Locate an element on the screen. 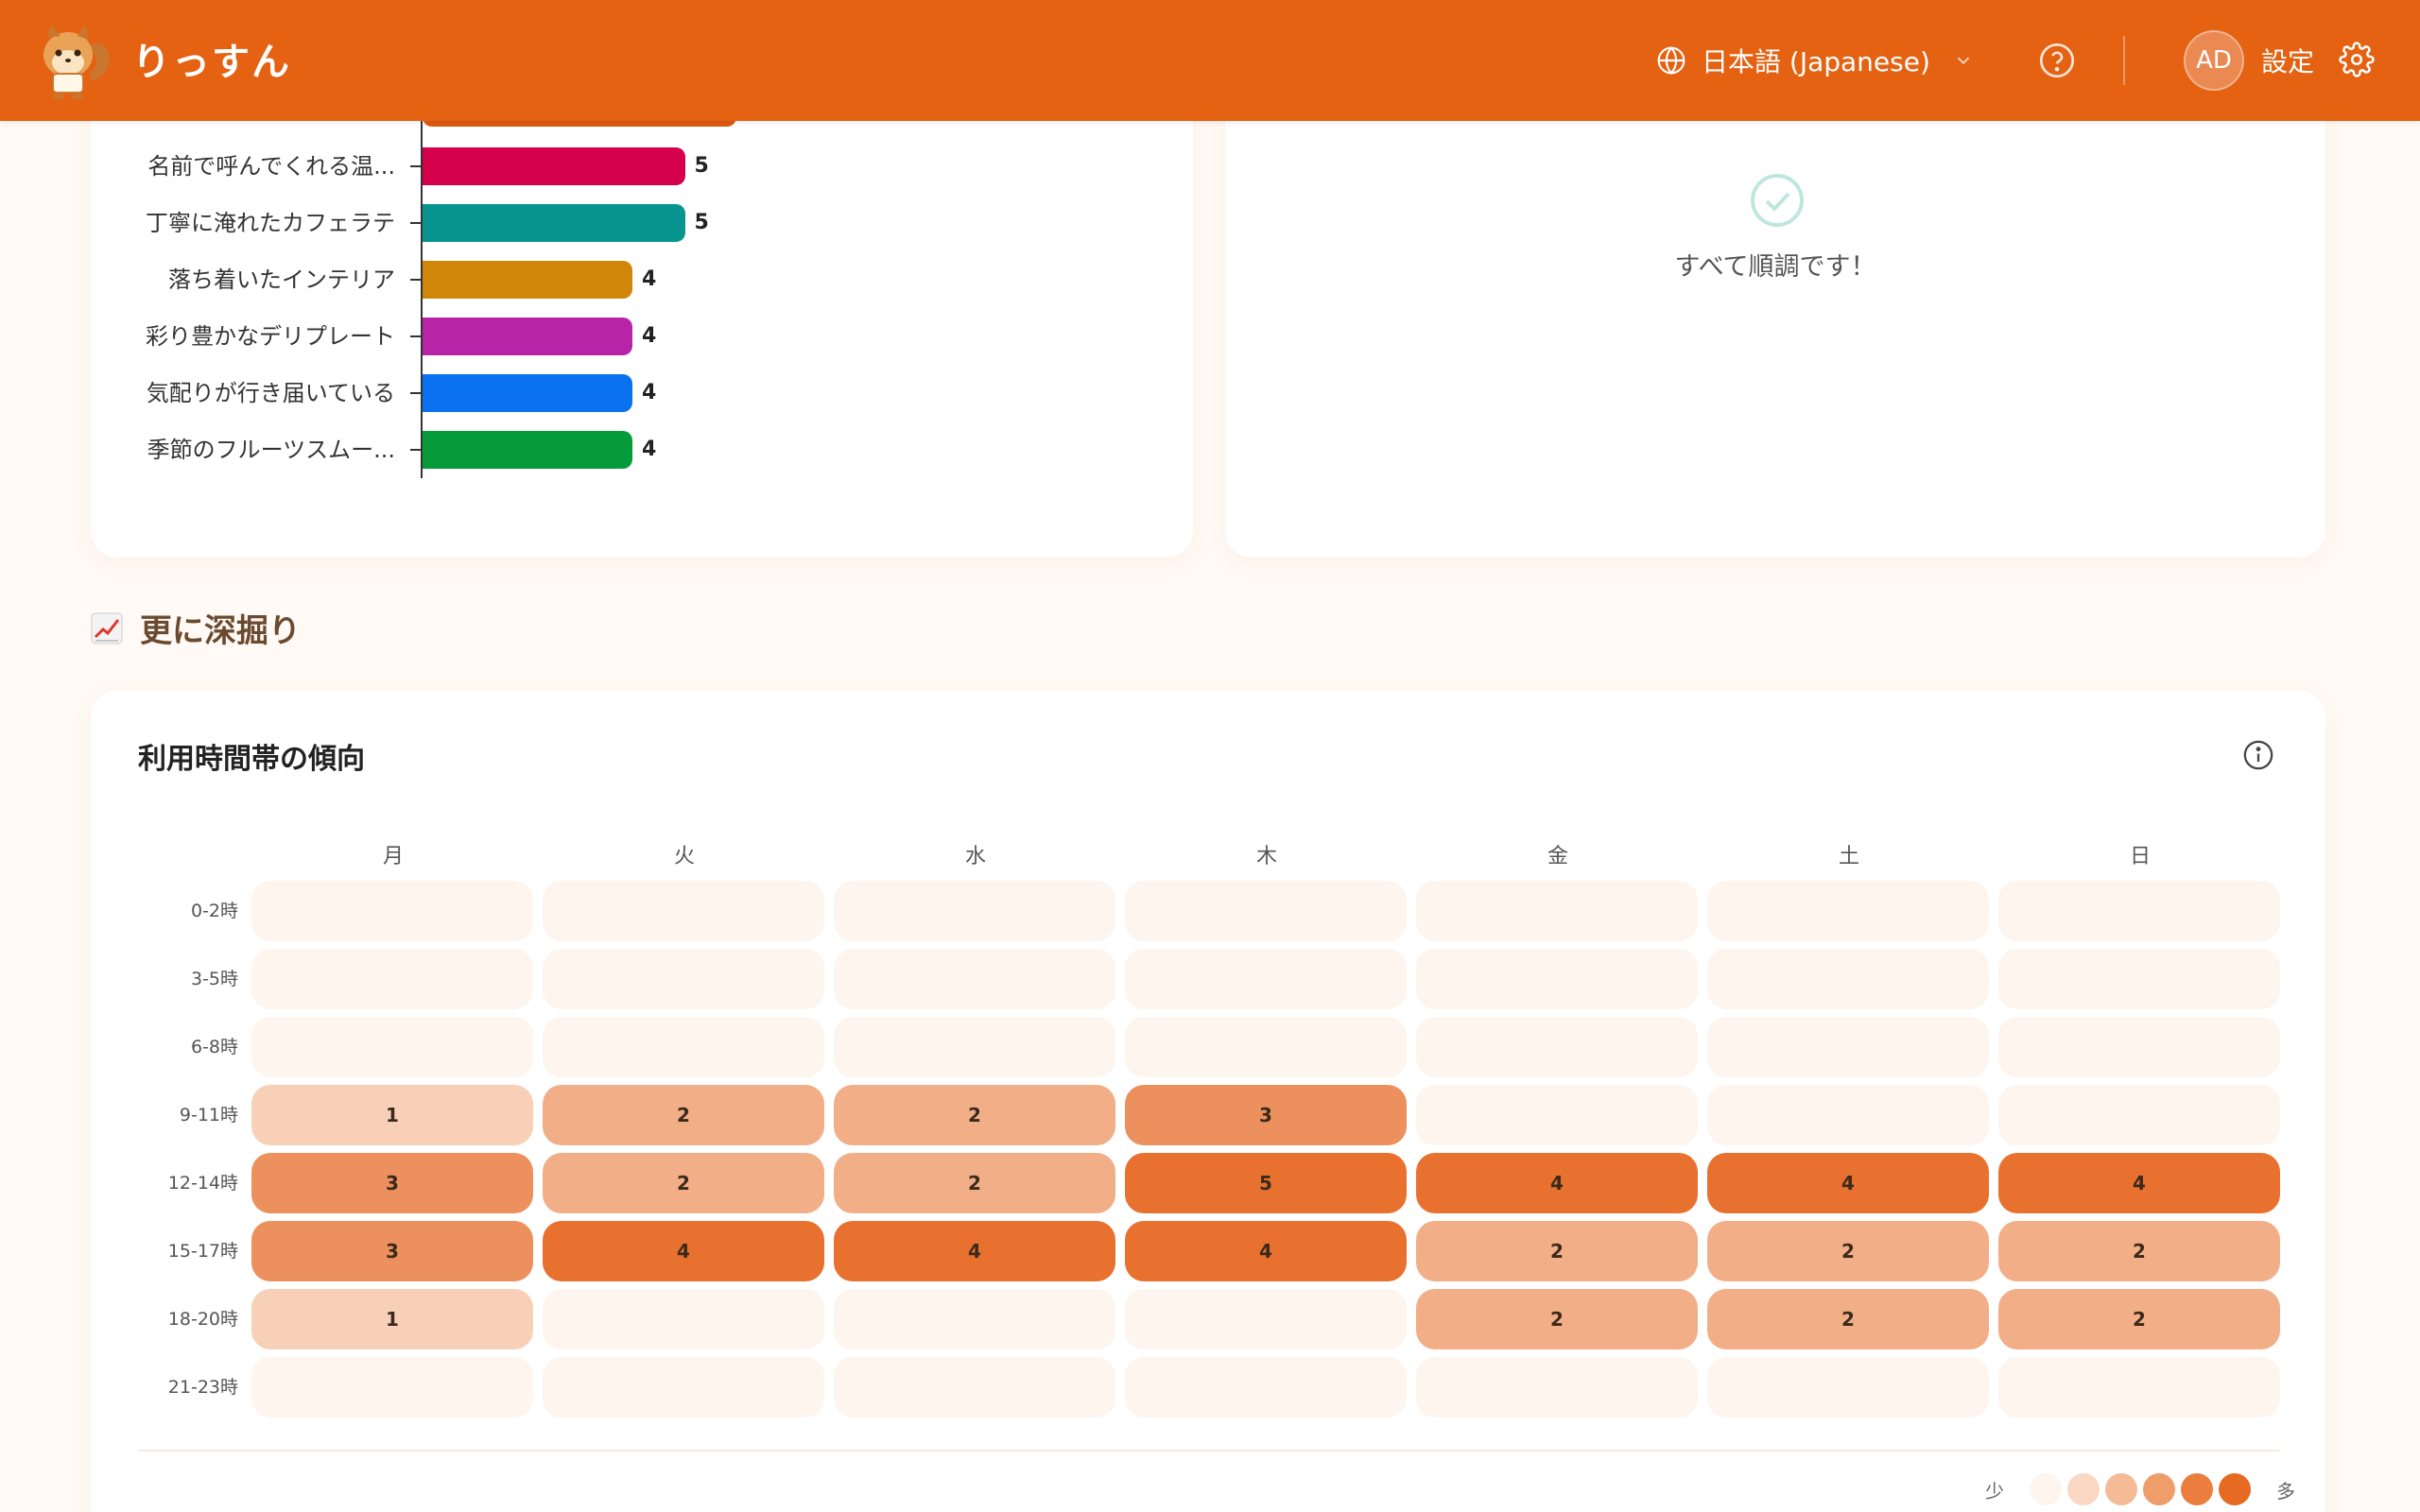  bar-label: 丁寧に淹れたカフェラテ is located at coordinates (270, 223).